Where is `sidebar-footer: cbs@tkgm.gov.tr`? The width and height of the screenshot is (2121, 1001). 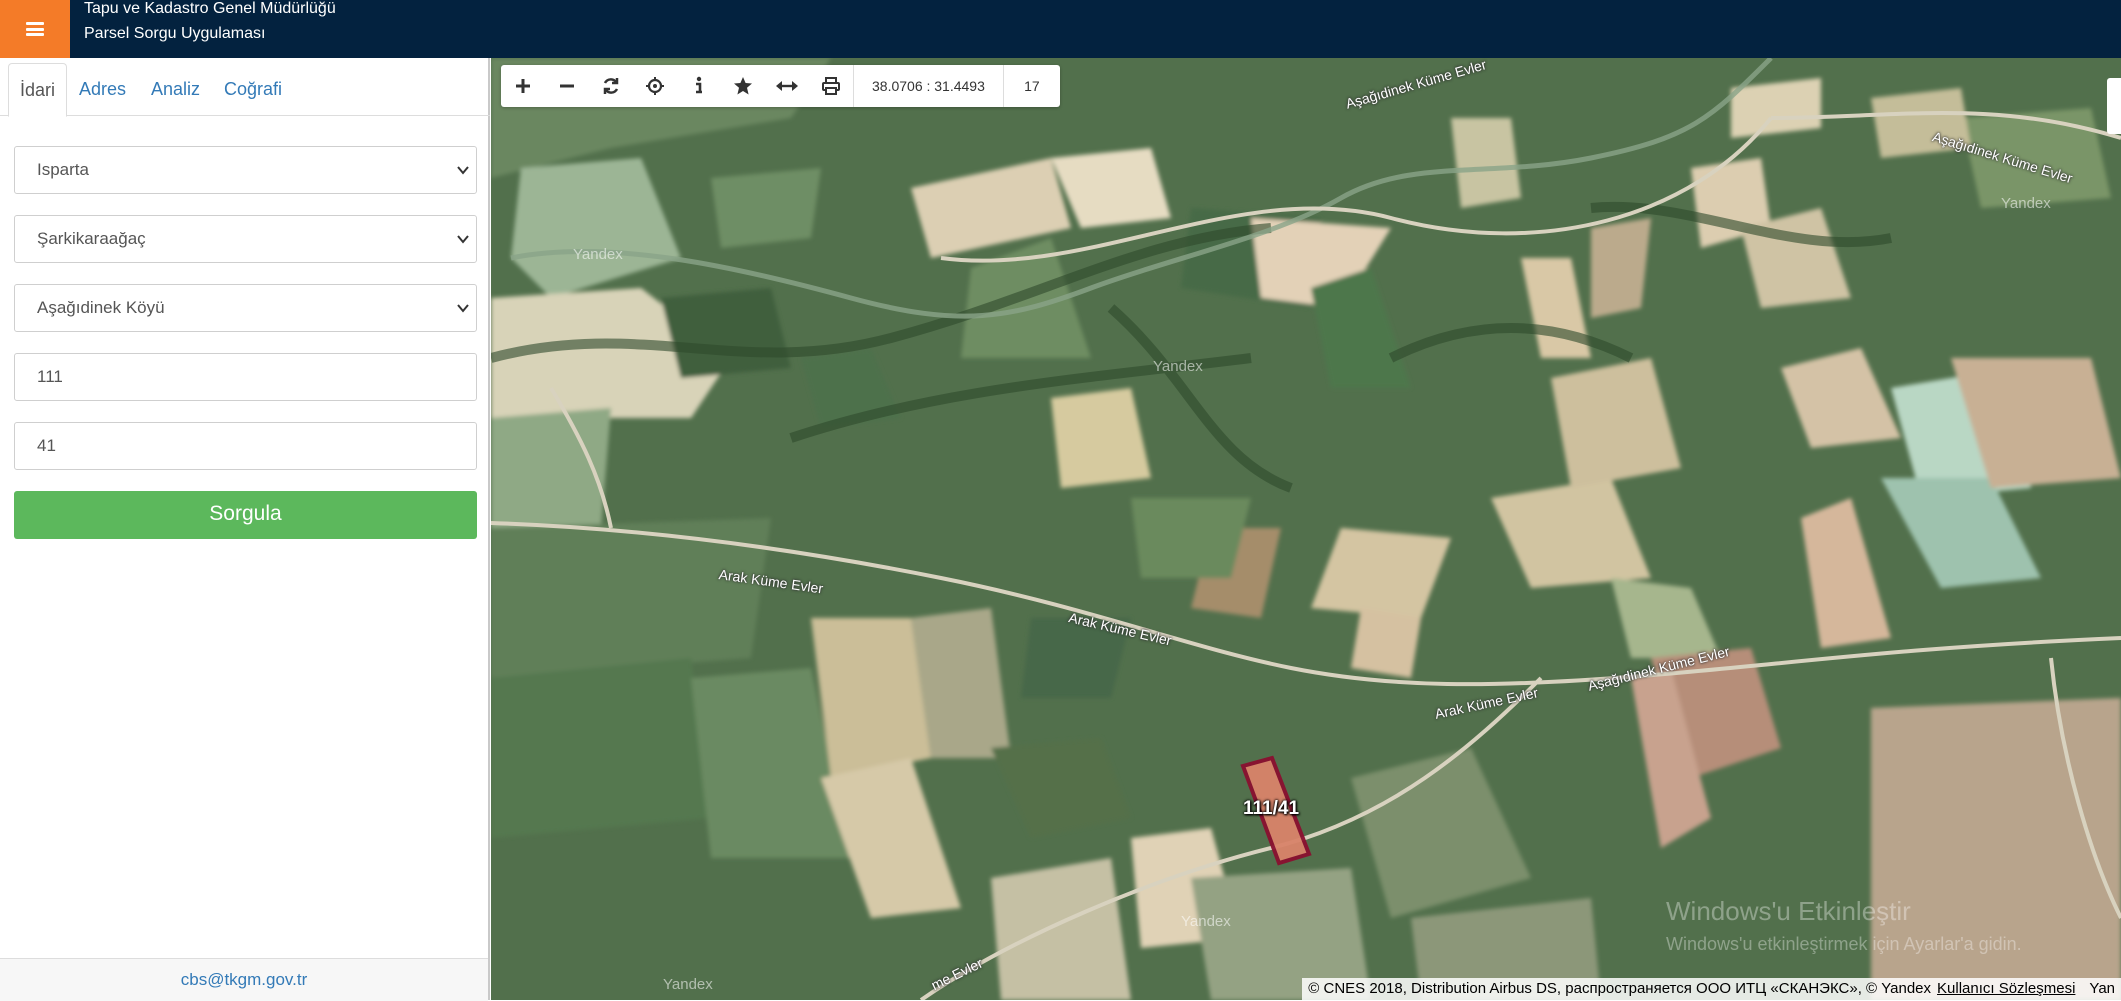
sidebar-footer: cbs@tkgm.gov.tr is located at coordinates (244, 979).